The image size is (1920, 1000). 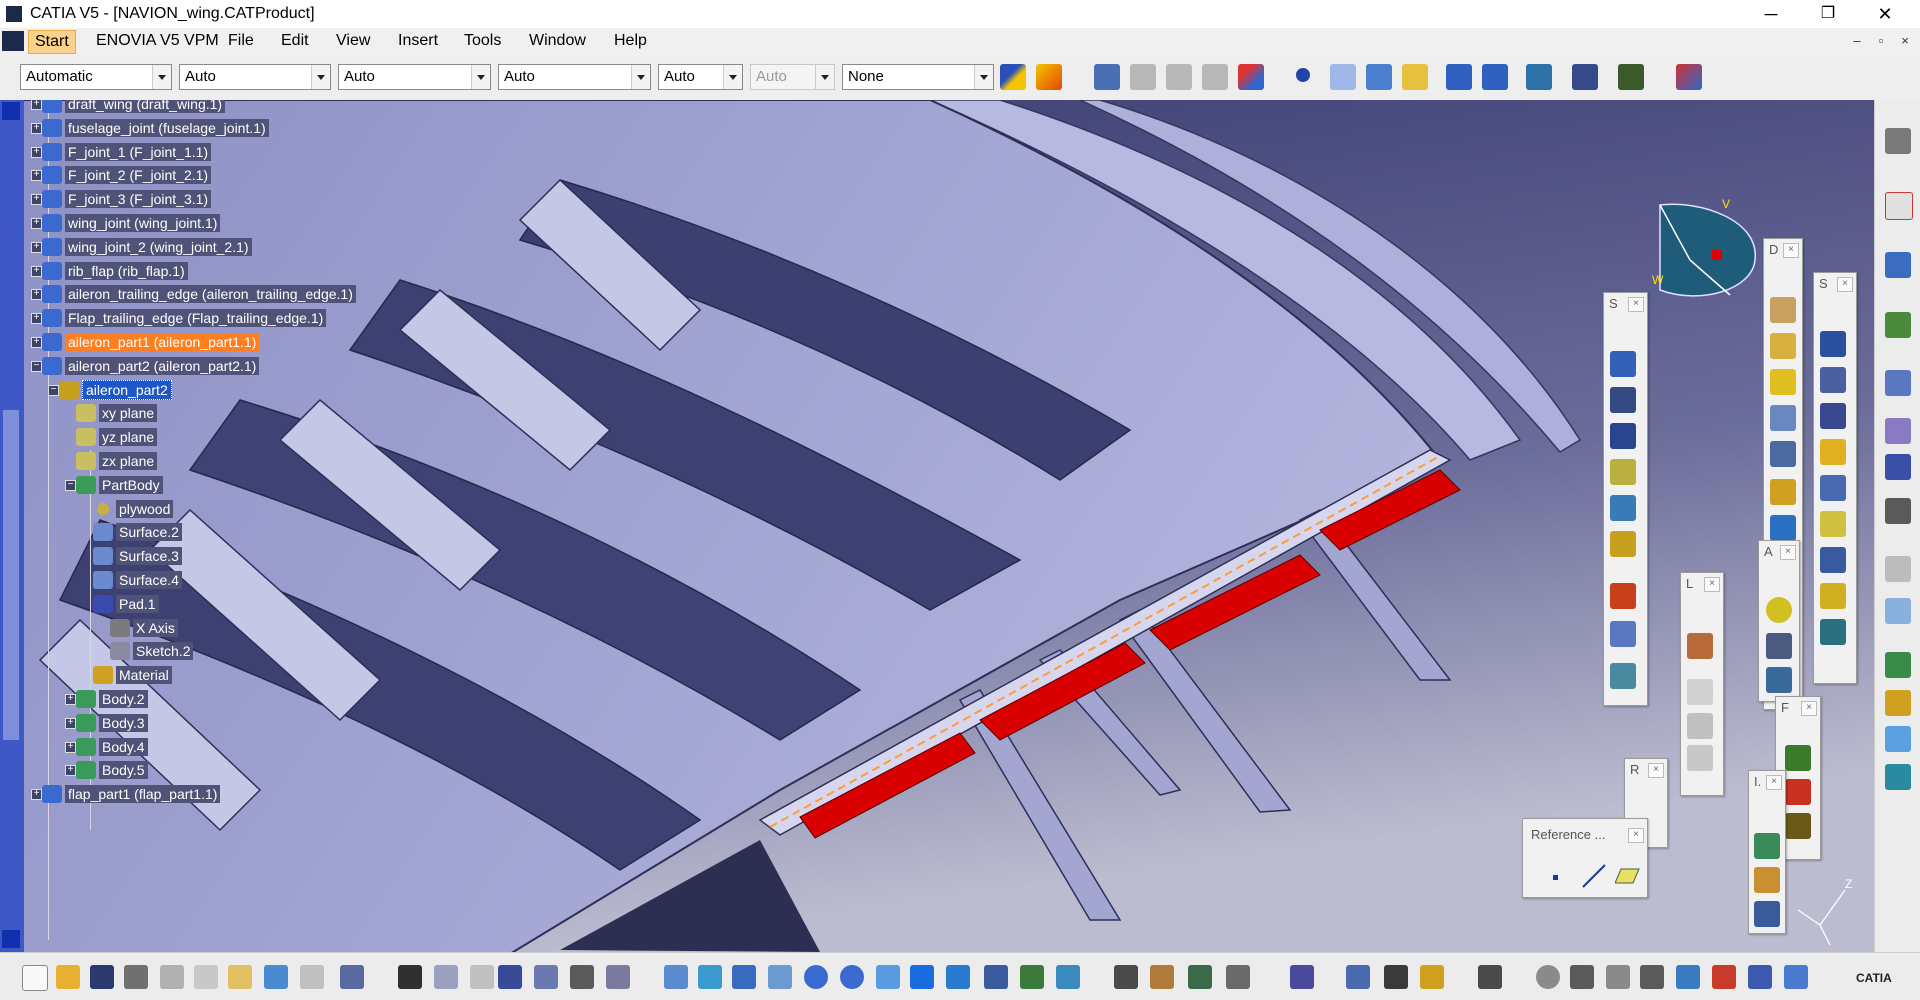 I want to click on measure-item-icon, so click(x=1396, y=977).